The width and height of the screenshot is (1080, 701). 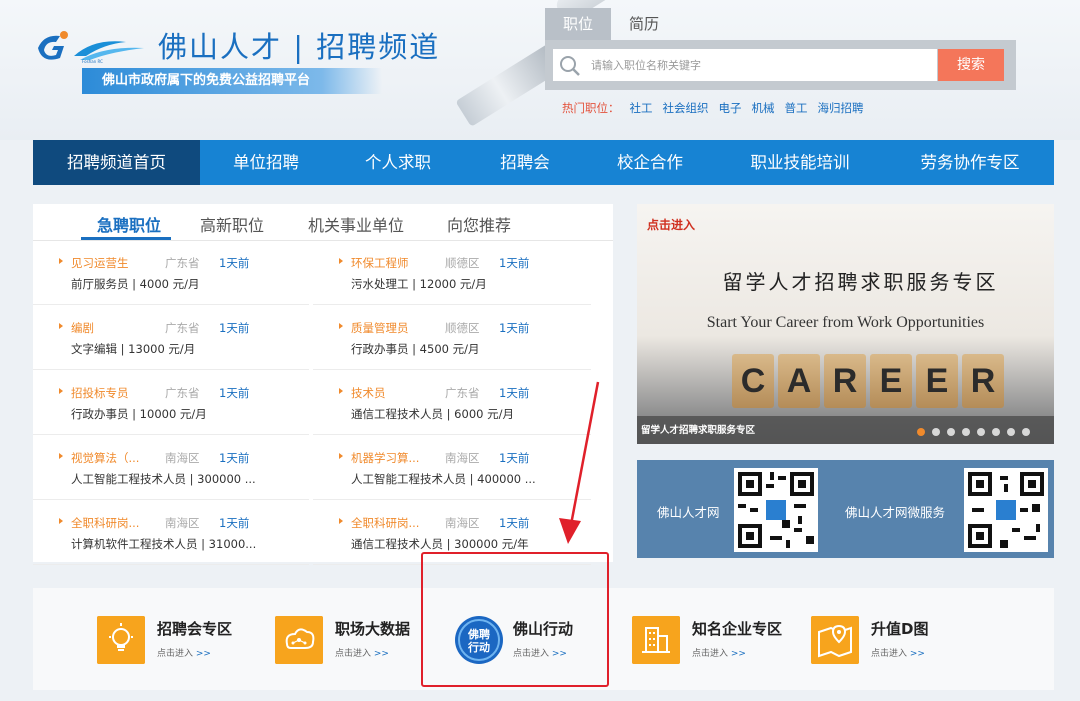 I want to click on nav-item-skills-training: 职业技能培训, so click(x=800, y=162).